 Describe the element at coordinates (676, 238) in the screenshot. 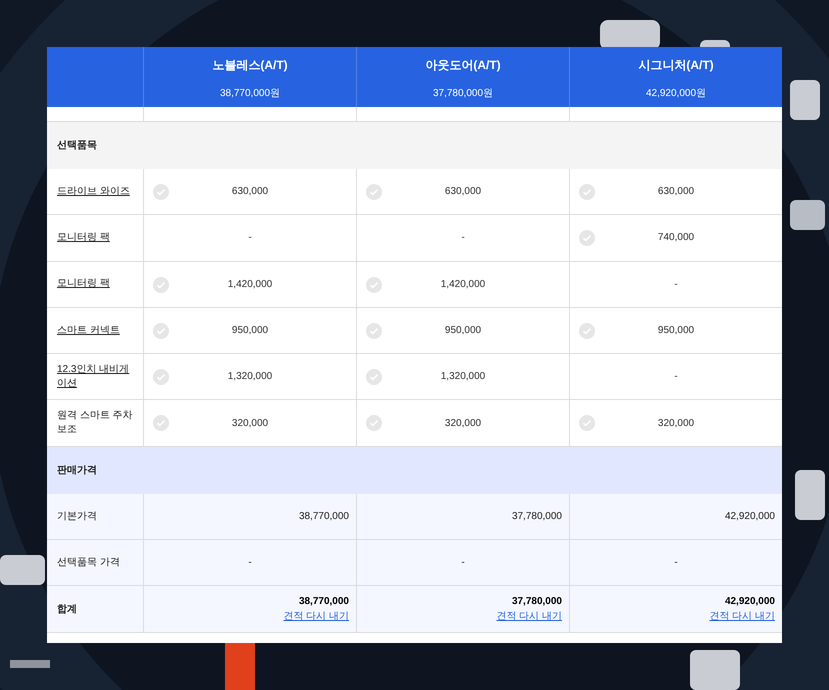

I see `option-price: 740,000` at that location.